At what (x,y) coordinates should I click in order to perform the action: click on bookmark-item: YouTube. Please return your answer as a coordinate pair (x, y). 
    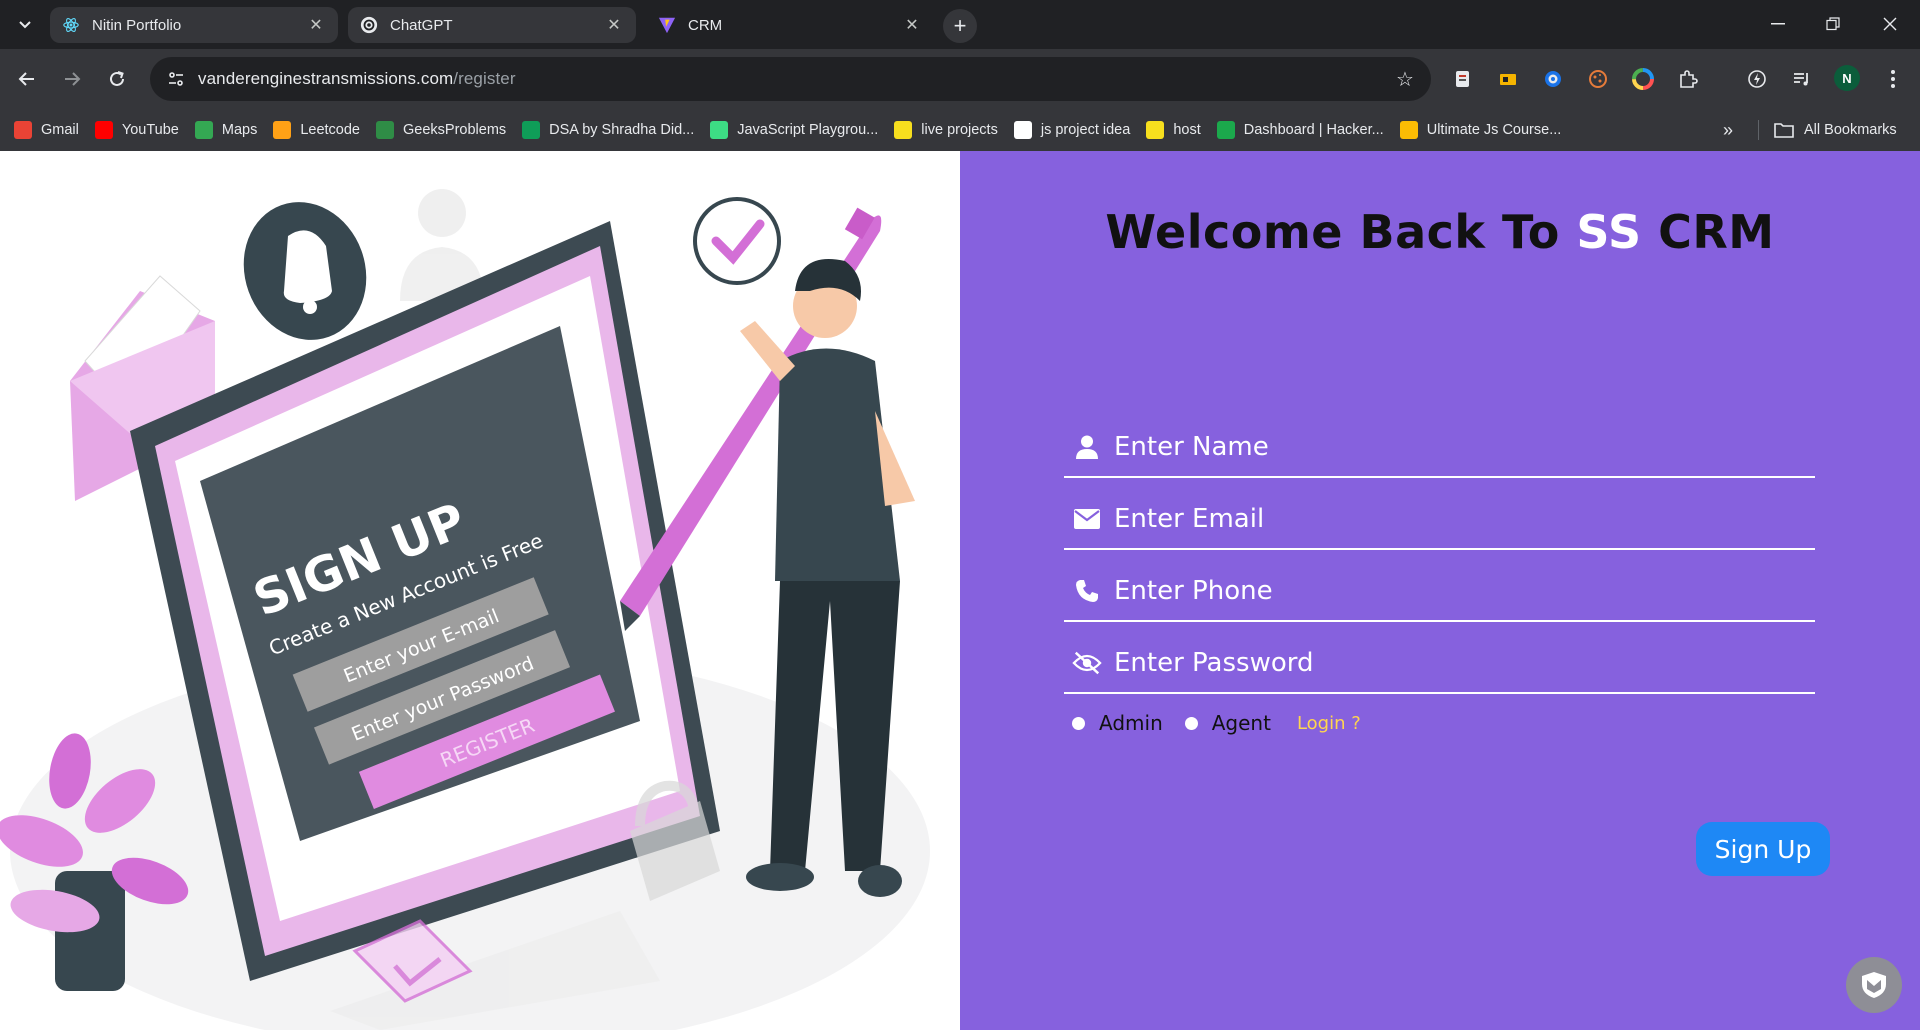
    Looking at the image, I should click on (137, 130).